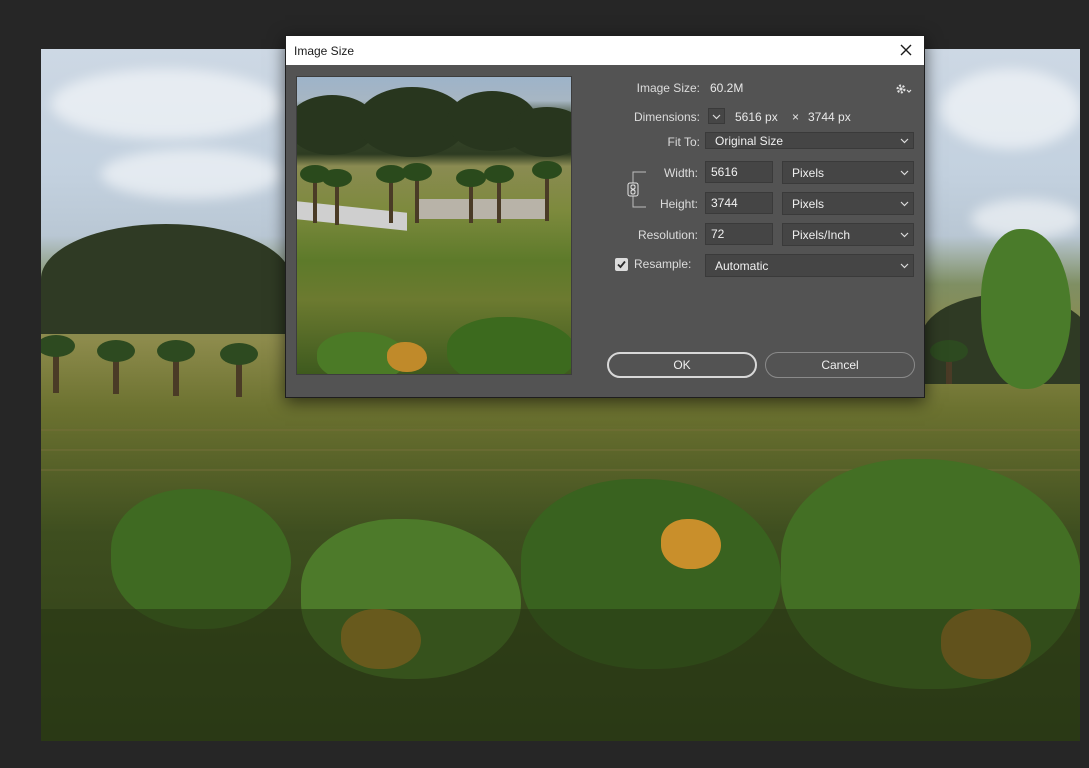 This screenshot has height=768, width=1089. I want to click on dimensions-height-value: 3744 px, so click(829, 117).